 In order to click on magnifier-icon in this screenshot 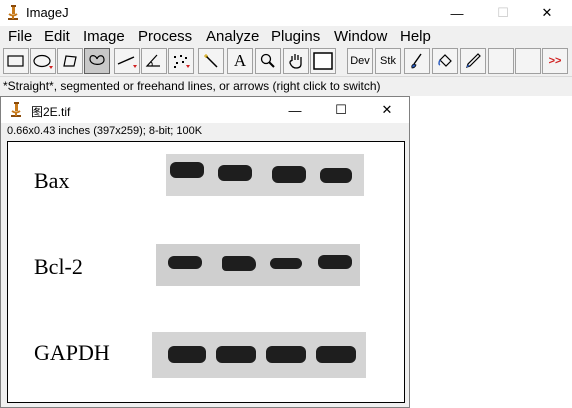, I will do `click(267, 60)`.